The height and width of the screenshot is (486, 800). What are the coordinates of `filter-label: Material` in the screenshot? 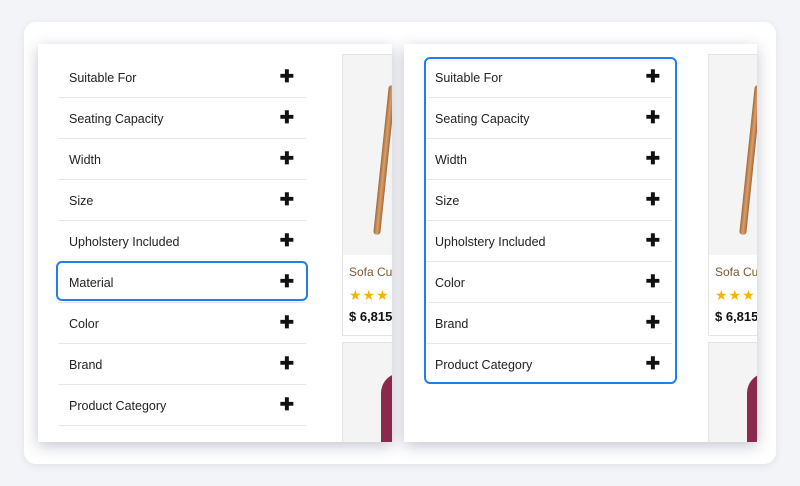 It's located at (91, 283).